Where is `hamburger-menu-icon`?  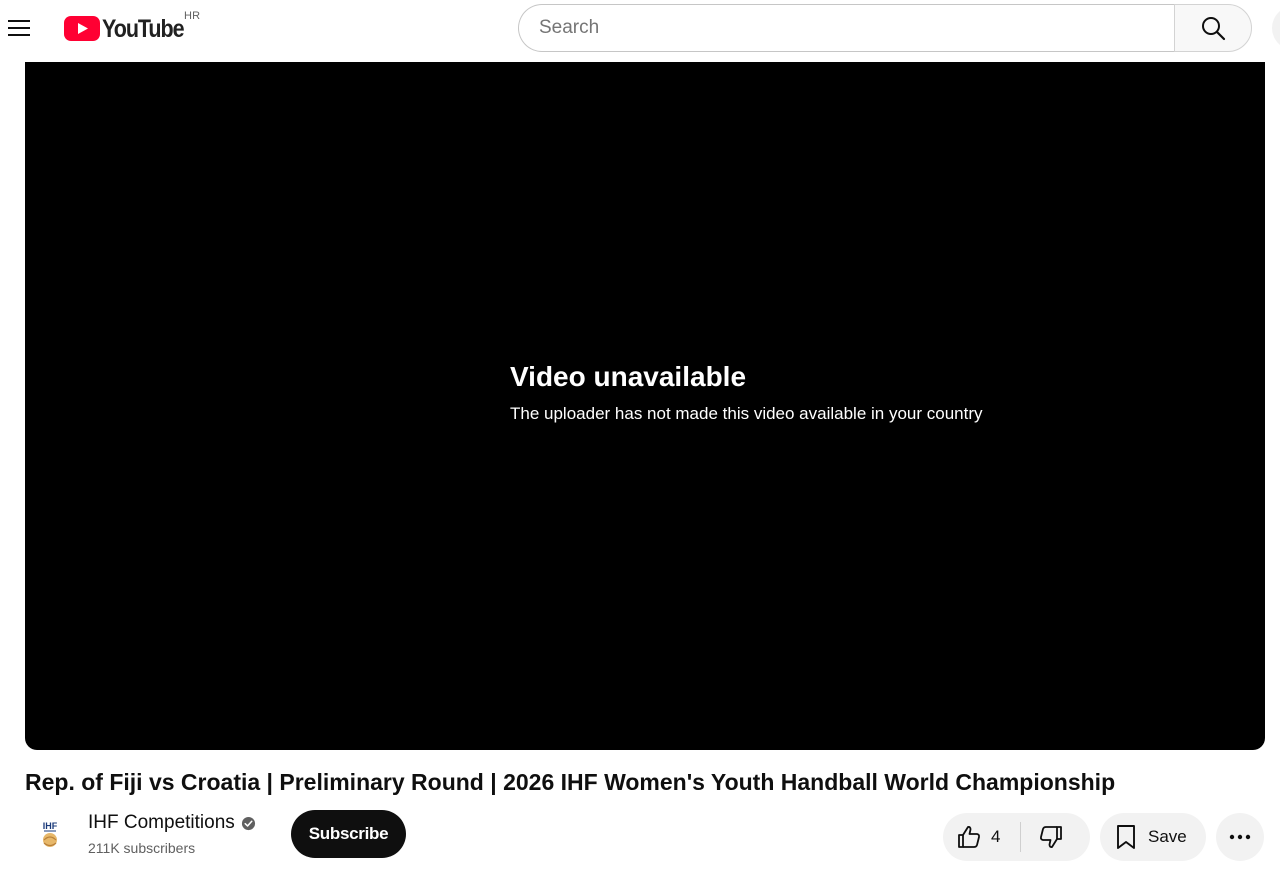
hamburger-menu-icon is located at coordinates (19, 28).